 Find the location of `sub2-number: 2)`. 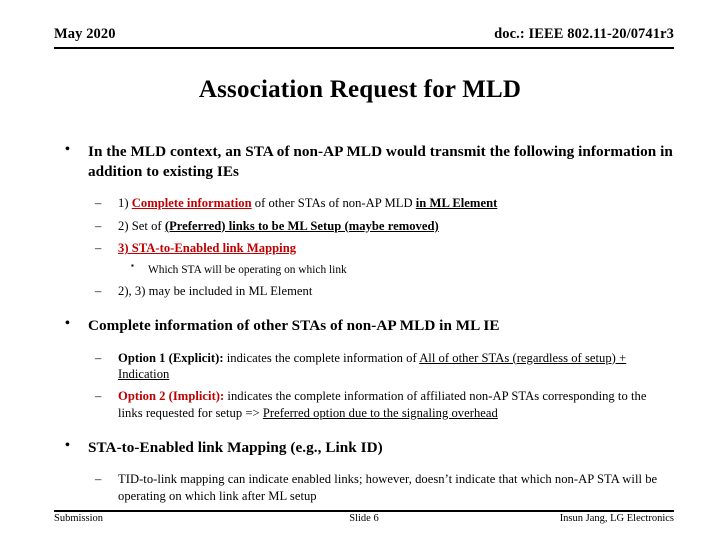

sub2-number: 2) is located at coordinates (123, 225).